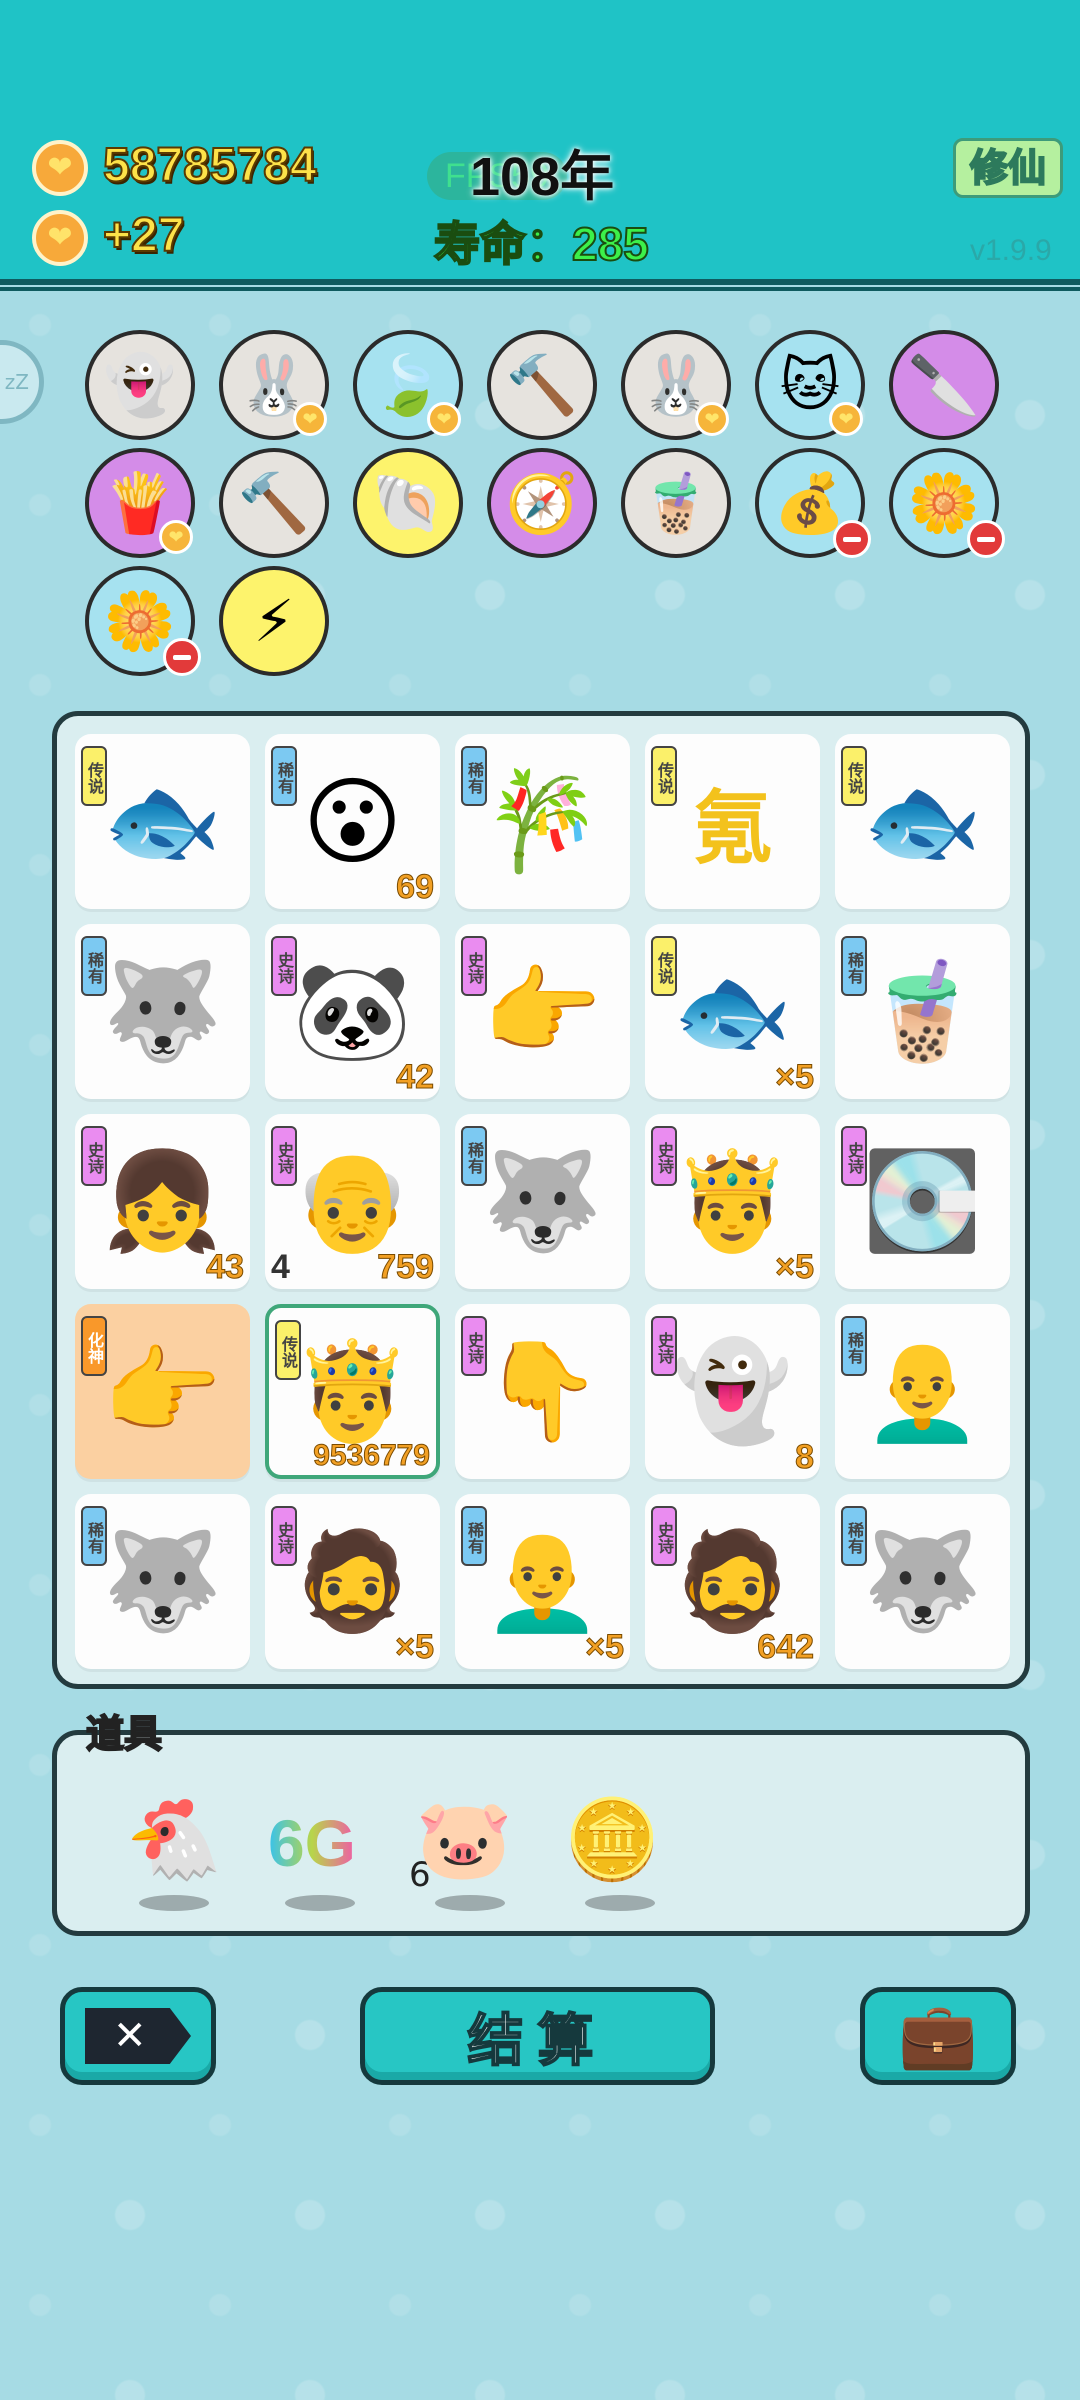 This screenshot has height=2400, width=1080. What do you see at coordinates (406, 1267) in the screenshot?
I see `item-count: 759` at bounding box center [406, 1267].